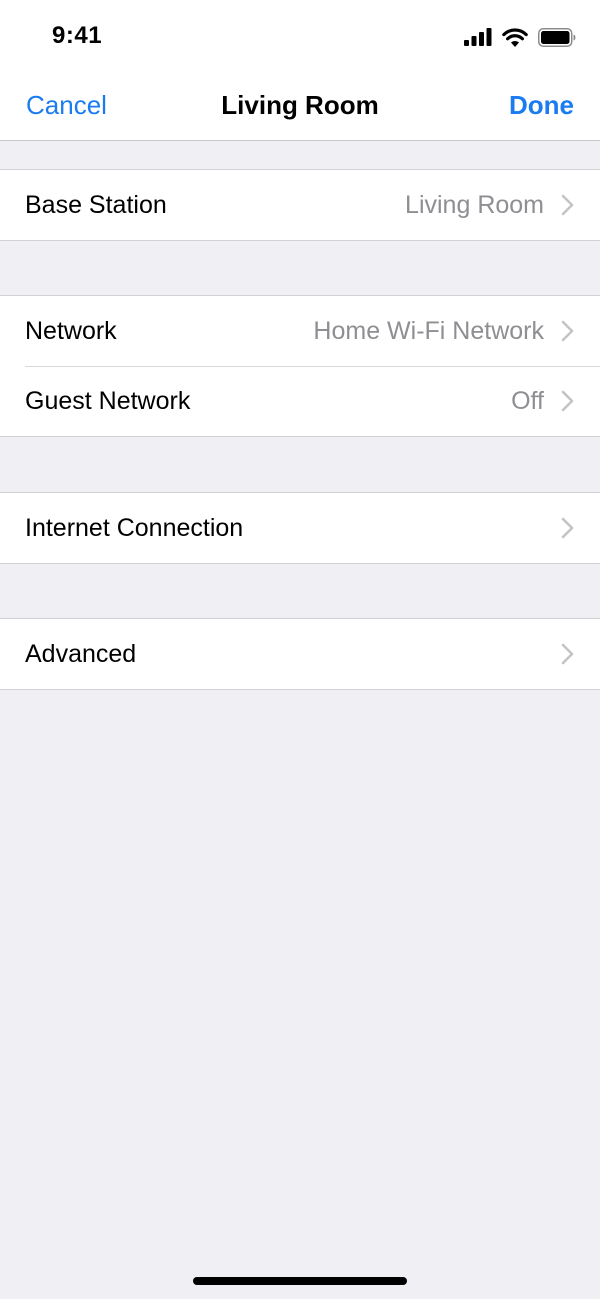 This screenshot has height=1299, width=600. I want to click on row-network-value: Home Wi-Fi Network, so click(428, 331).